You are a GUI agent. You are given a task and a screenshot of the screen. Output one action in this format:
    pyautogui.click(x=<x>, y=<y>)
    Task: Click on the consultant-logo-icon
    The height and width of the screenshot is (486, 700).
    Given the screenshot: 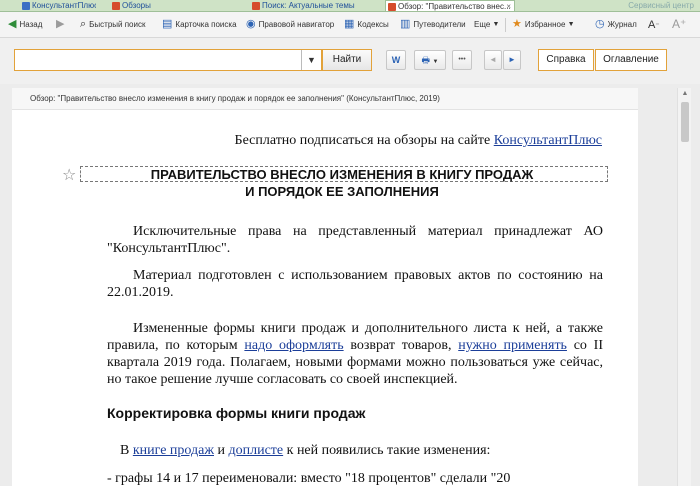 What is the action you would take?
    pyautogui.click(x=26, y=6)
    